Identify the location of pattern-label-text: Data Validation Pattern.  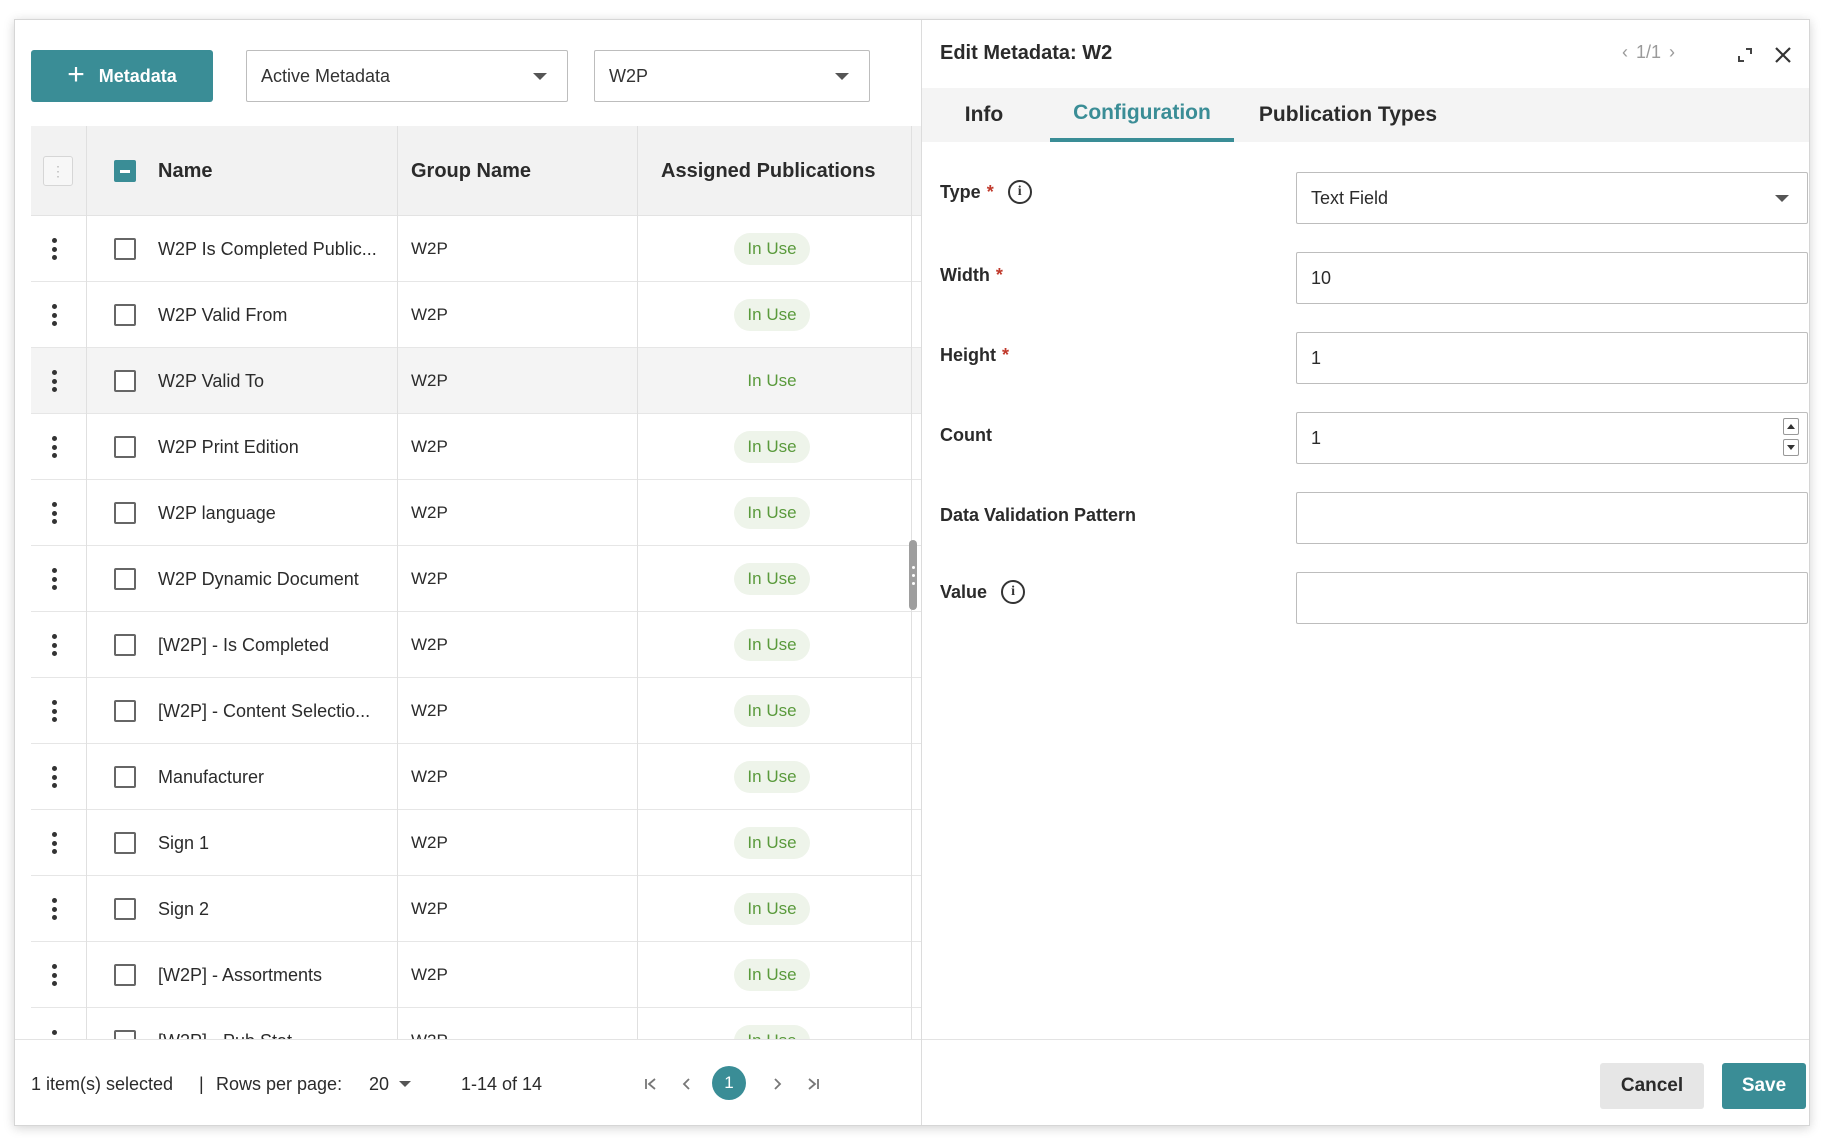
(1038, 515).